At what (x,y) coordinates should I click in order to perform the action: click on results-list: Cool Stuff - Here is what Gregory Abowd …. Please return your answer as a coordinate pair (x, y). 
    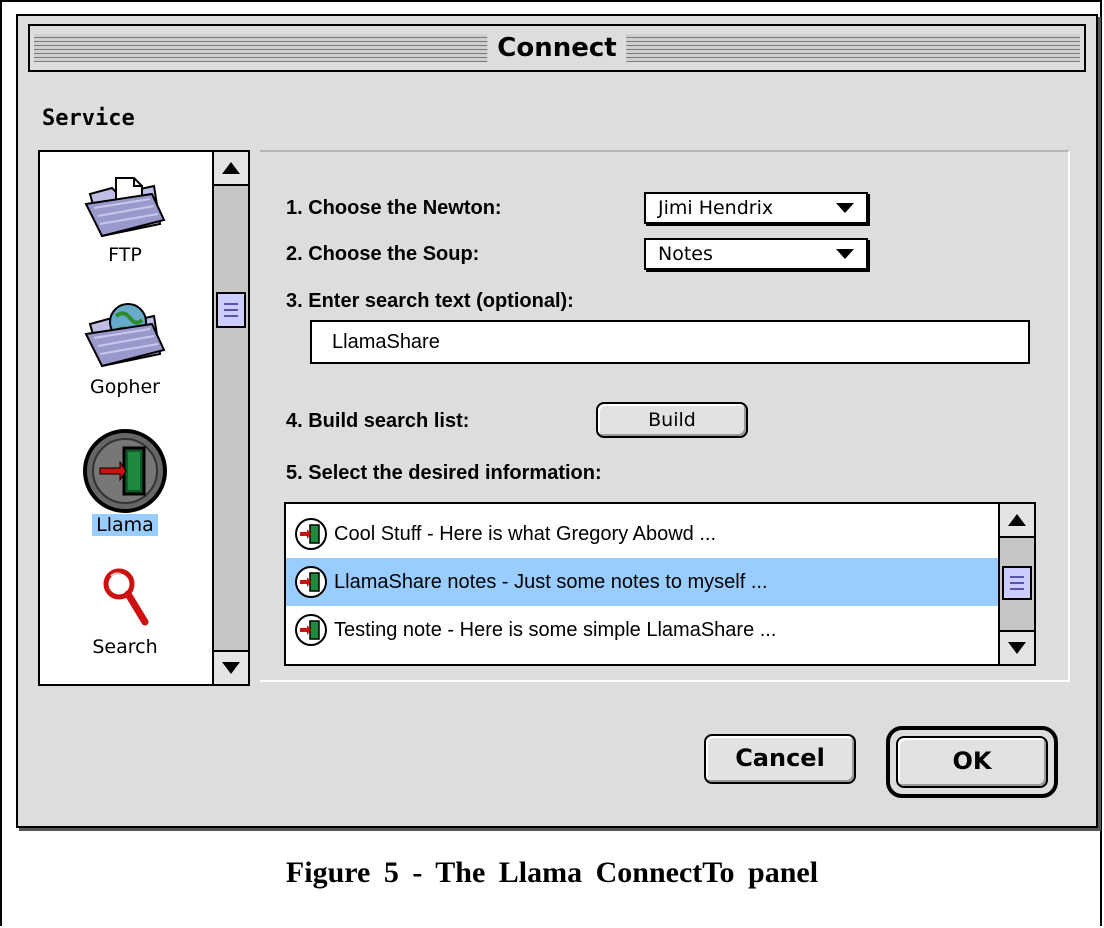
    Looking at the image, I should click on (660, 584).